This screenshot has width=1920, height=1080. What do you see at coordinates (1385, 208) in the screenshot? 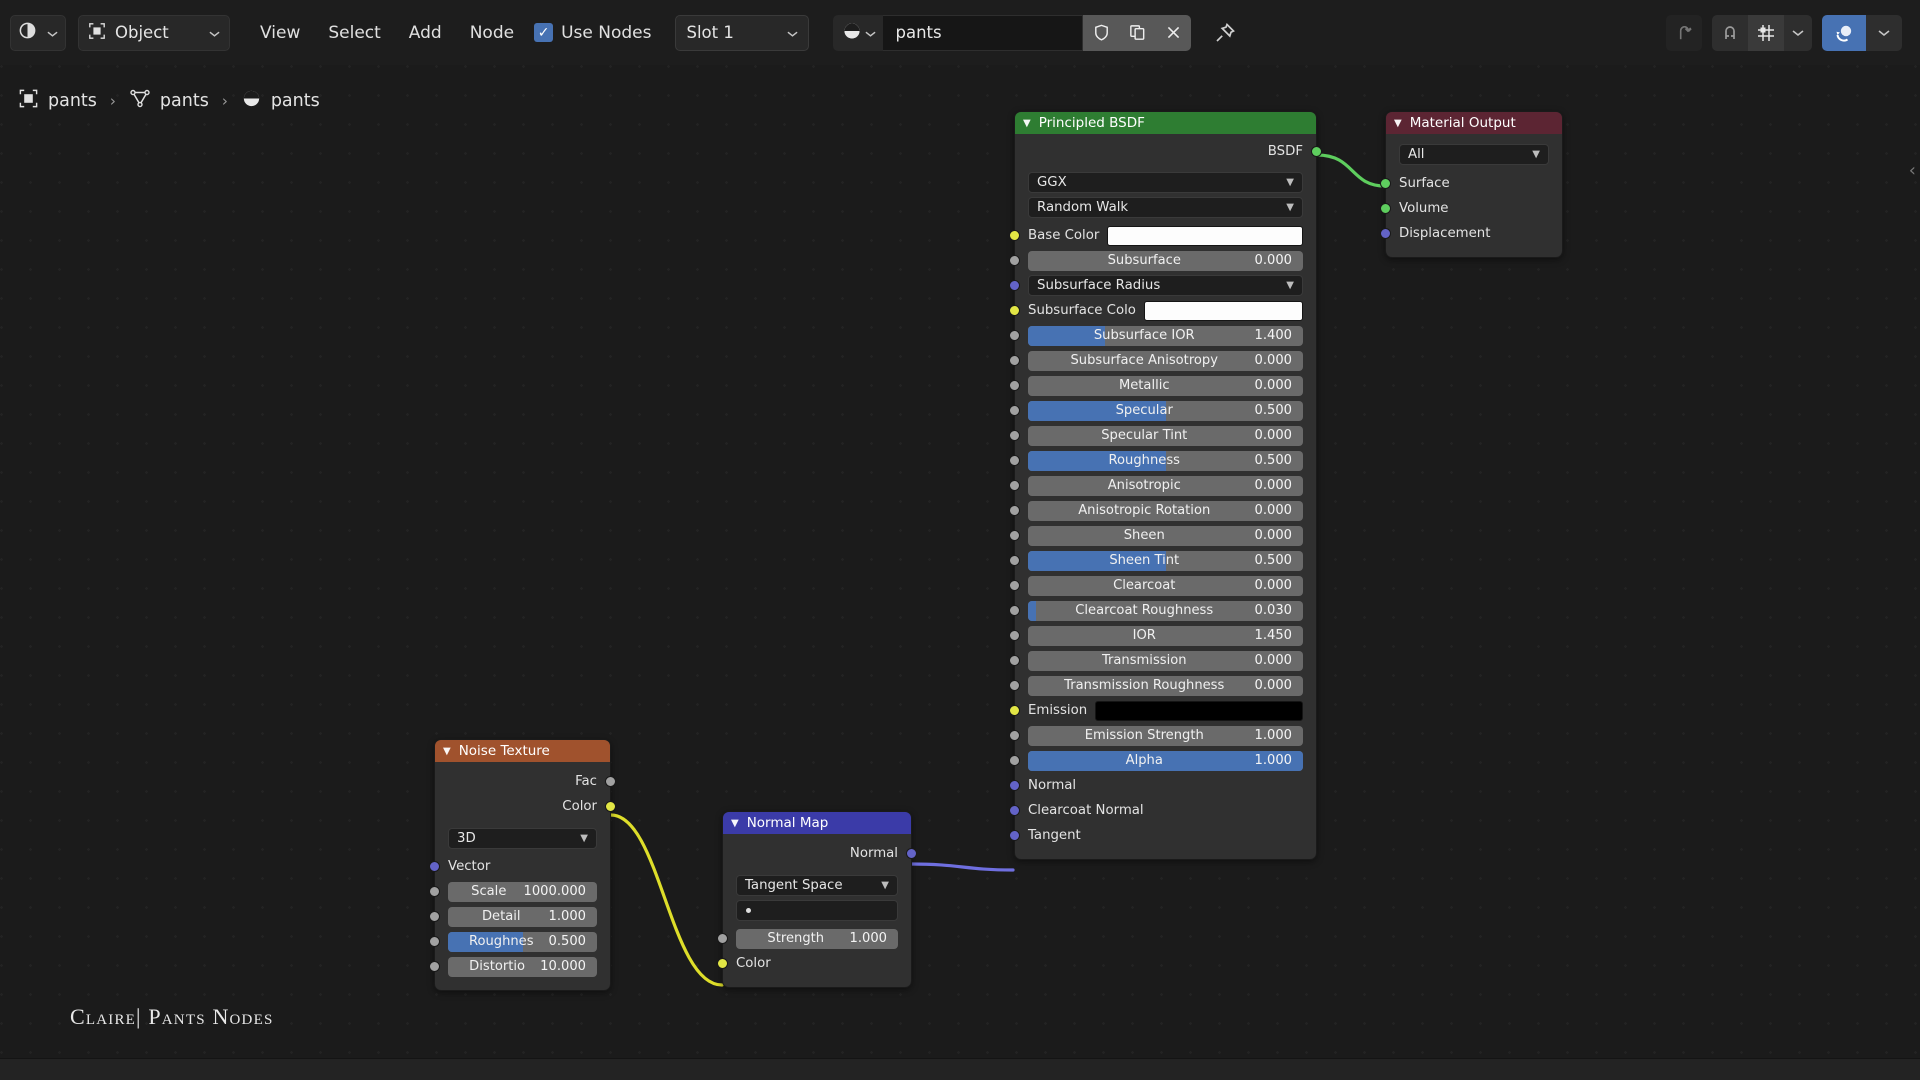
I see `socket-in-volume` at bounding box center [1385, 208].